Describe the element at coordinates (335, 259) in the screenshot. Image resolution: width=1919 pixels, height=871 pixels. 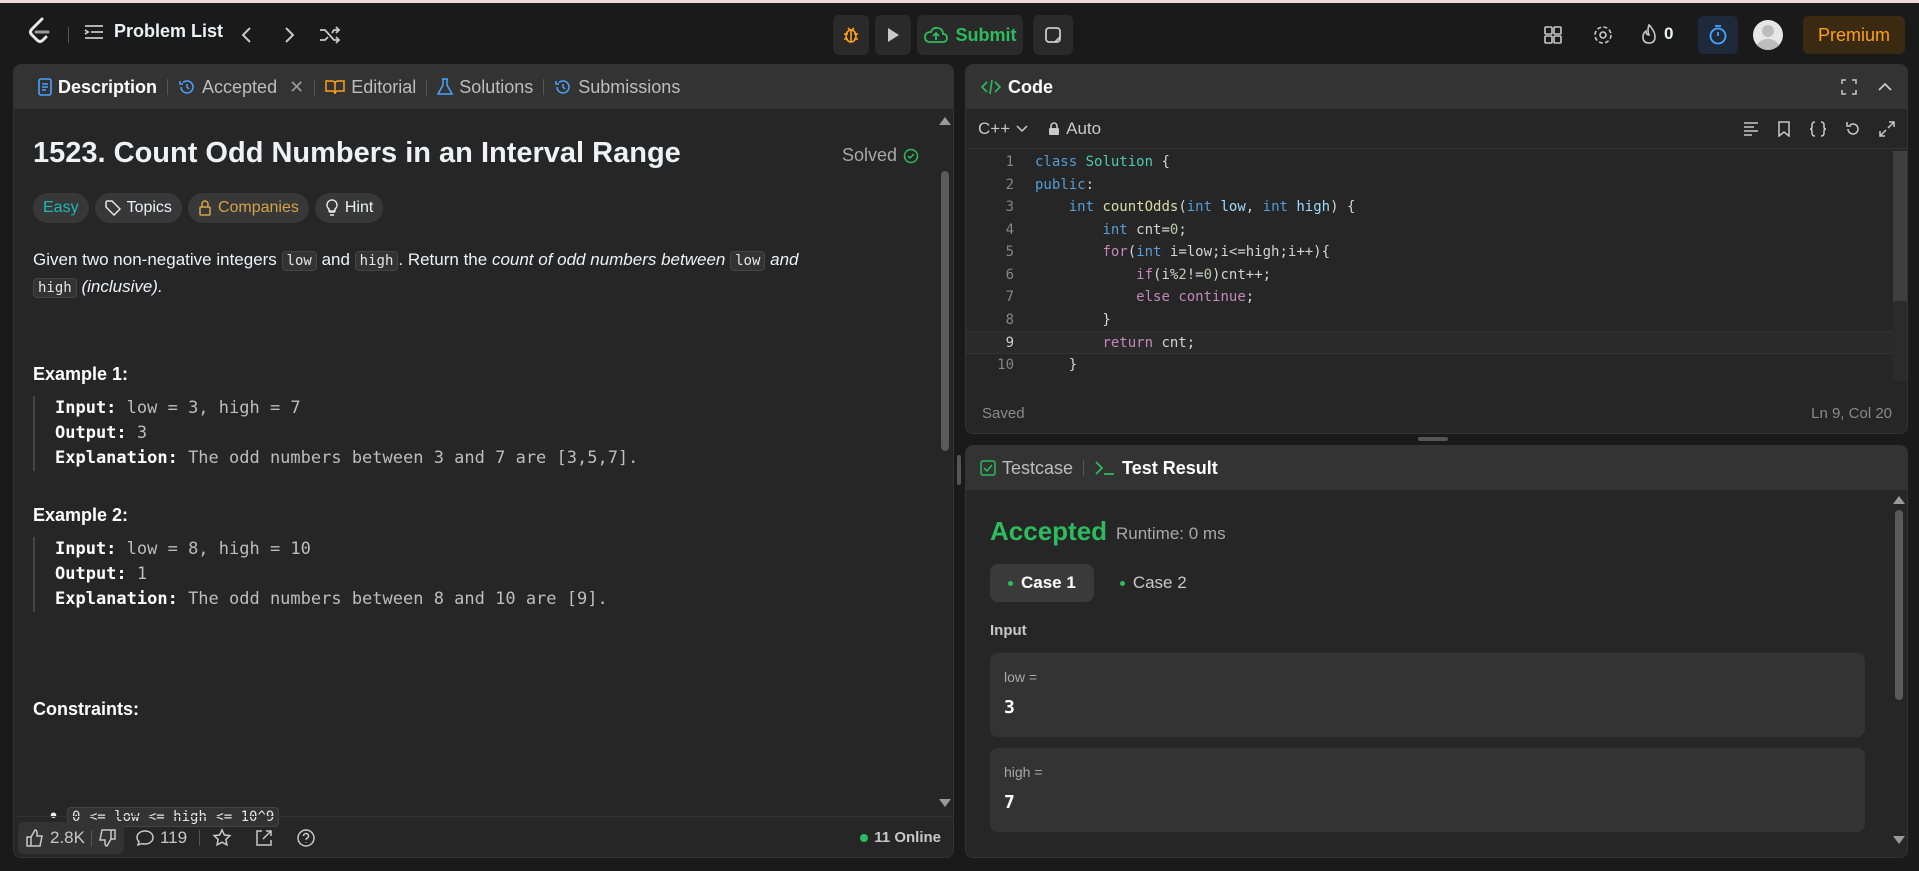
I see `desc-text-2: and` at that location.